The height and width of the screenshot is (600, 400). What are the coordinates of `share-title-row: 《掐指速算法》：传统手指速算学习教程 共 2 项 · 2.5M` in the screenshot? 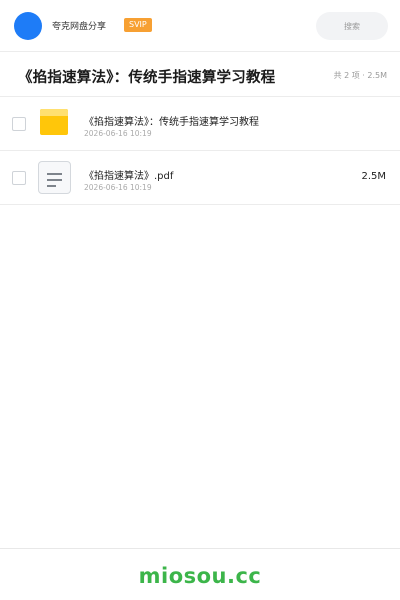 It's located at (200, 74).